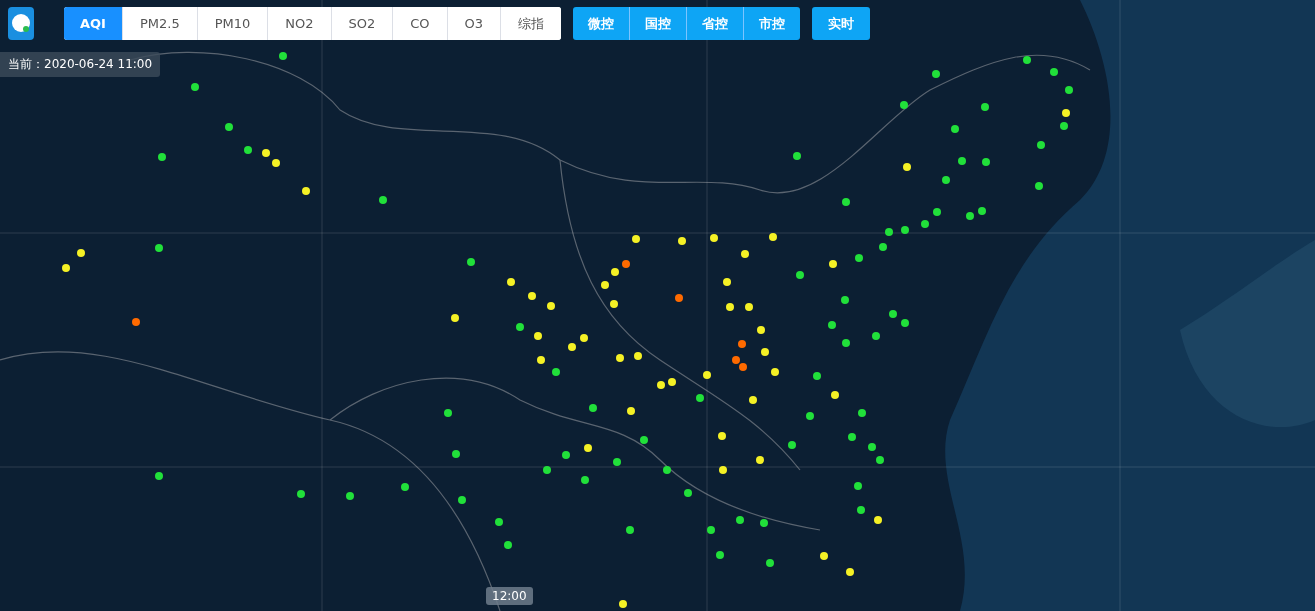  I want to click on current-time-label: 当前：2020-06-24 11:00, so click(80, 64).